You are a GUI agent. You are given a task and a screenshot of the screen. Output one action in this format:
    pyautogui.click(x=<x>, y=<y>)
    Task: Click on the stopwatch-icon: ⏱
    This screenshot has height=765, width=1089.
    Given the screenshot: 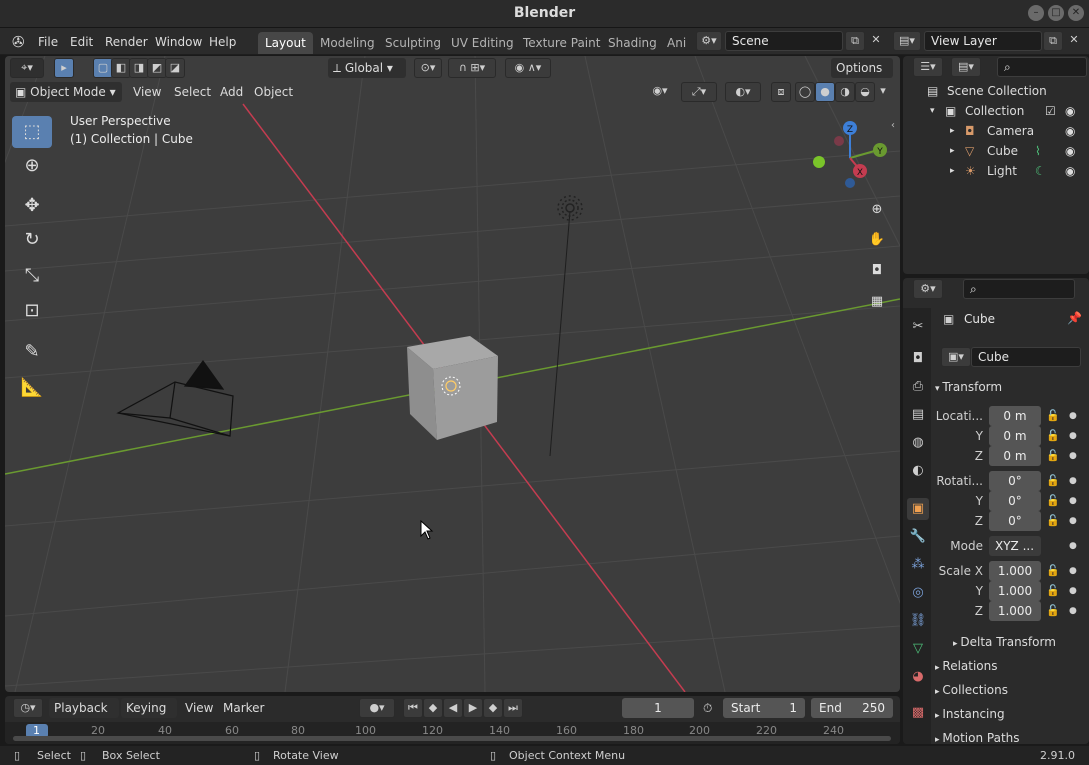 What is the action you would take?
    pyautogui.click(x=707, y=708)
    